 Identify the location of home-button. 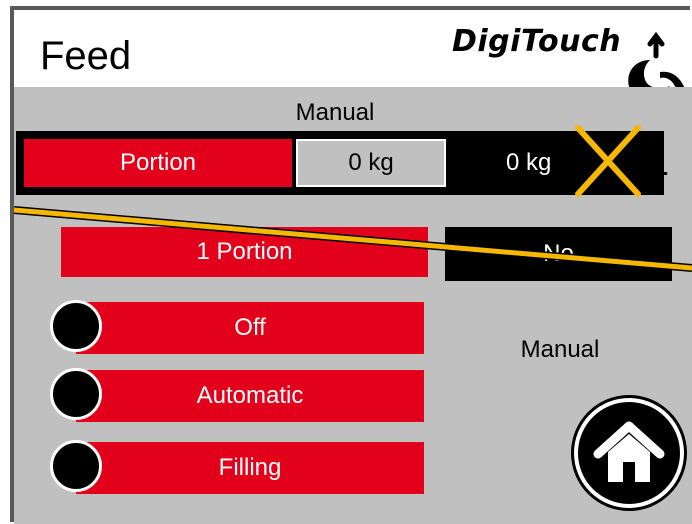
(629, 453).